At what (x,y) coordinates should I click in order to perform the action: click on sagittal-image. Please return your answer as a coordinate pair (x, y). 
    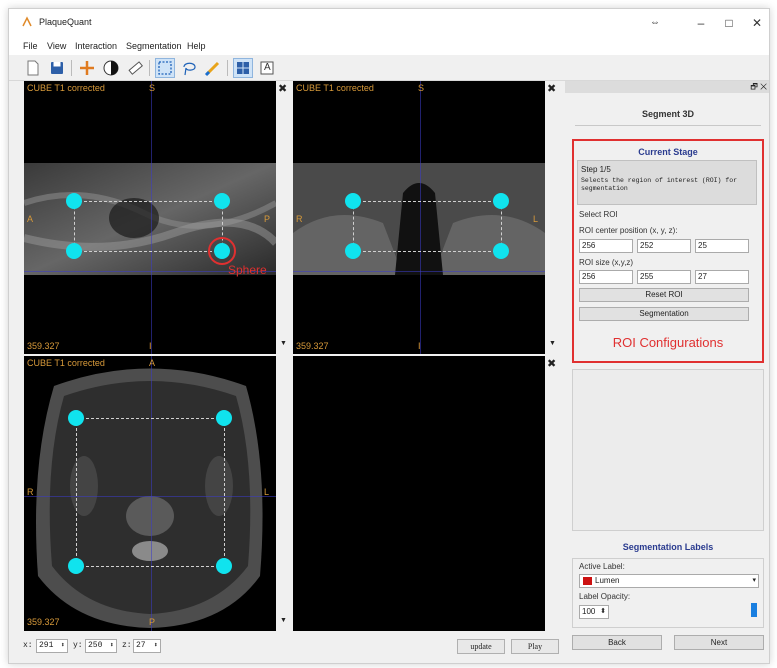
    Looking at the image, I should click on (150, 219).